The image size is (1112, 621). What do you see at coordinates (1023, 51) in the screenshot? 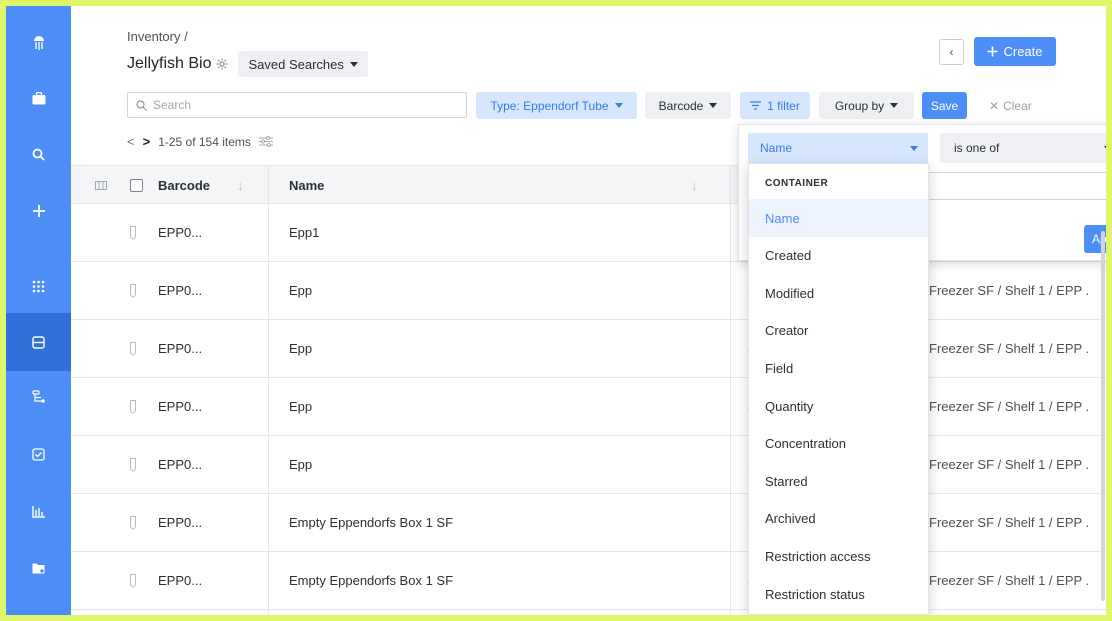
I see `create-label: Create` at bounding box center [1023, 51].